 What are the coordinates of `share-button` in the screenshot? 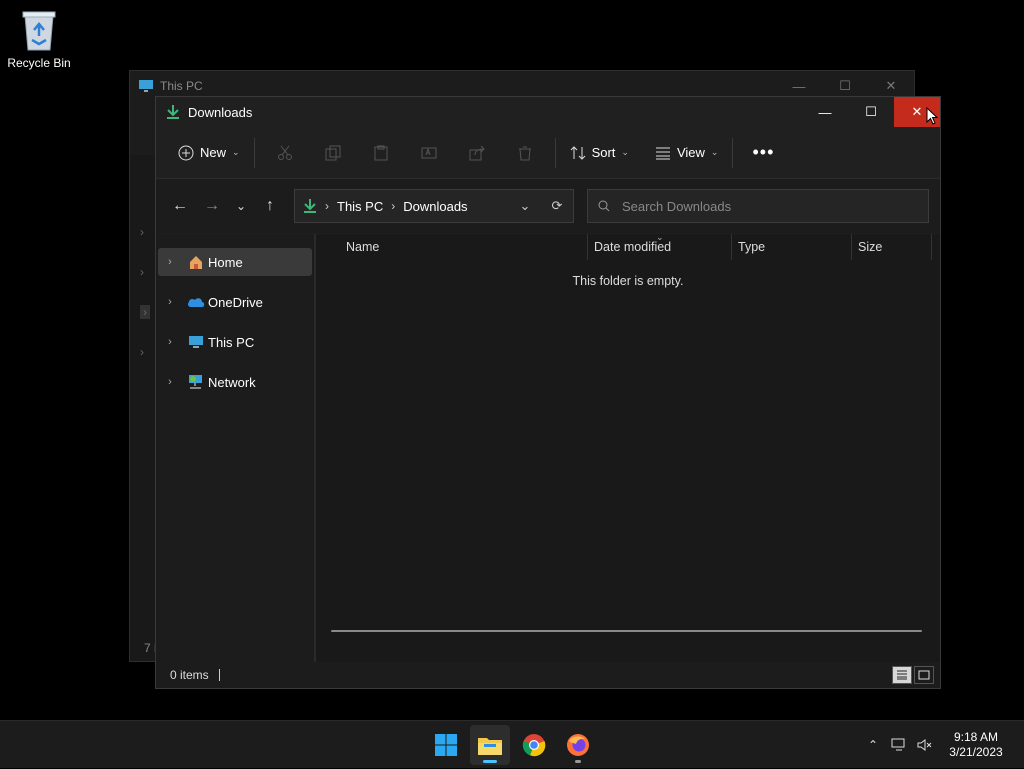 It's located at (477, 153).